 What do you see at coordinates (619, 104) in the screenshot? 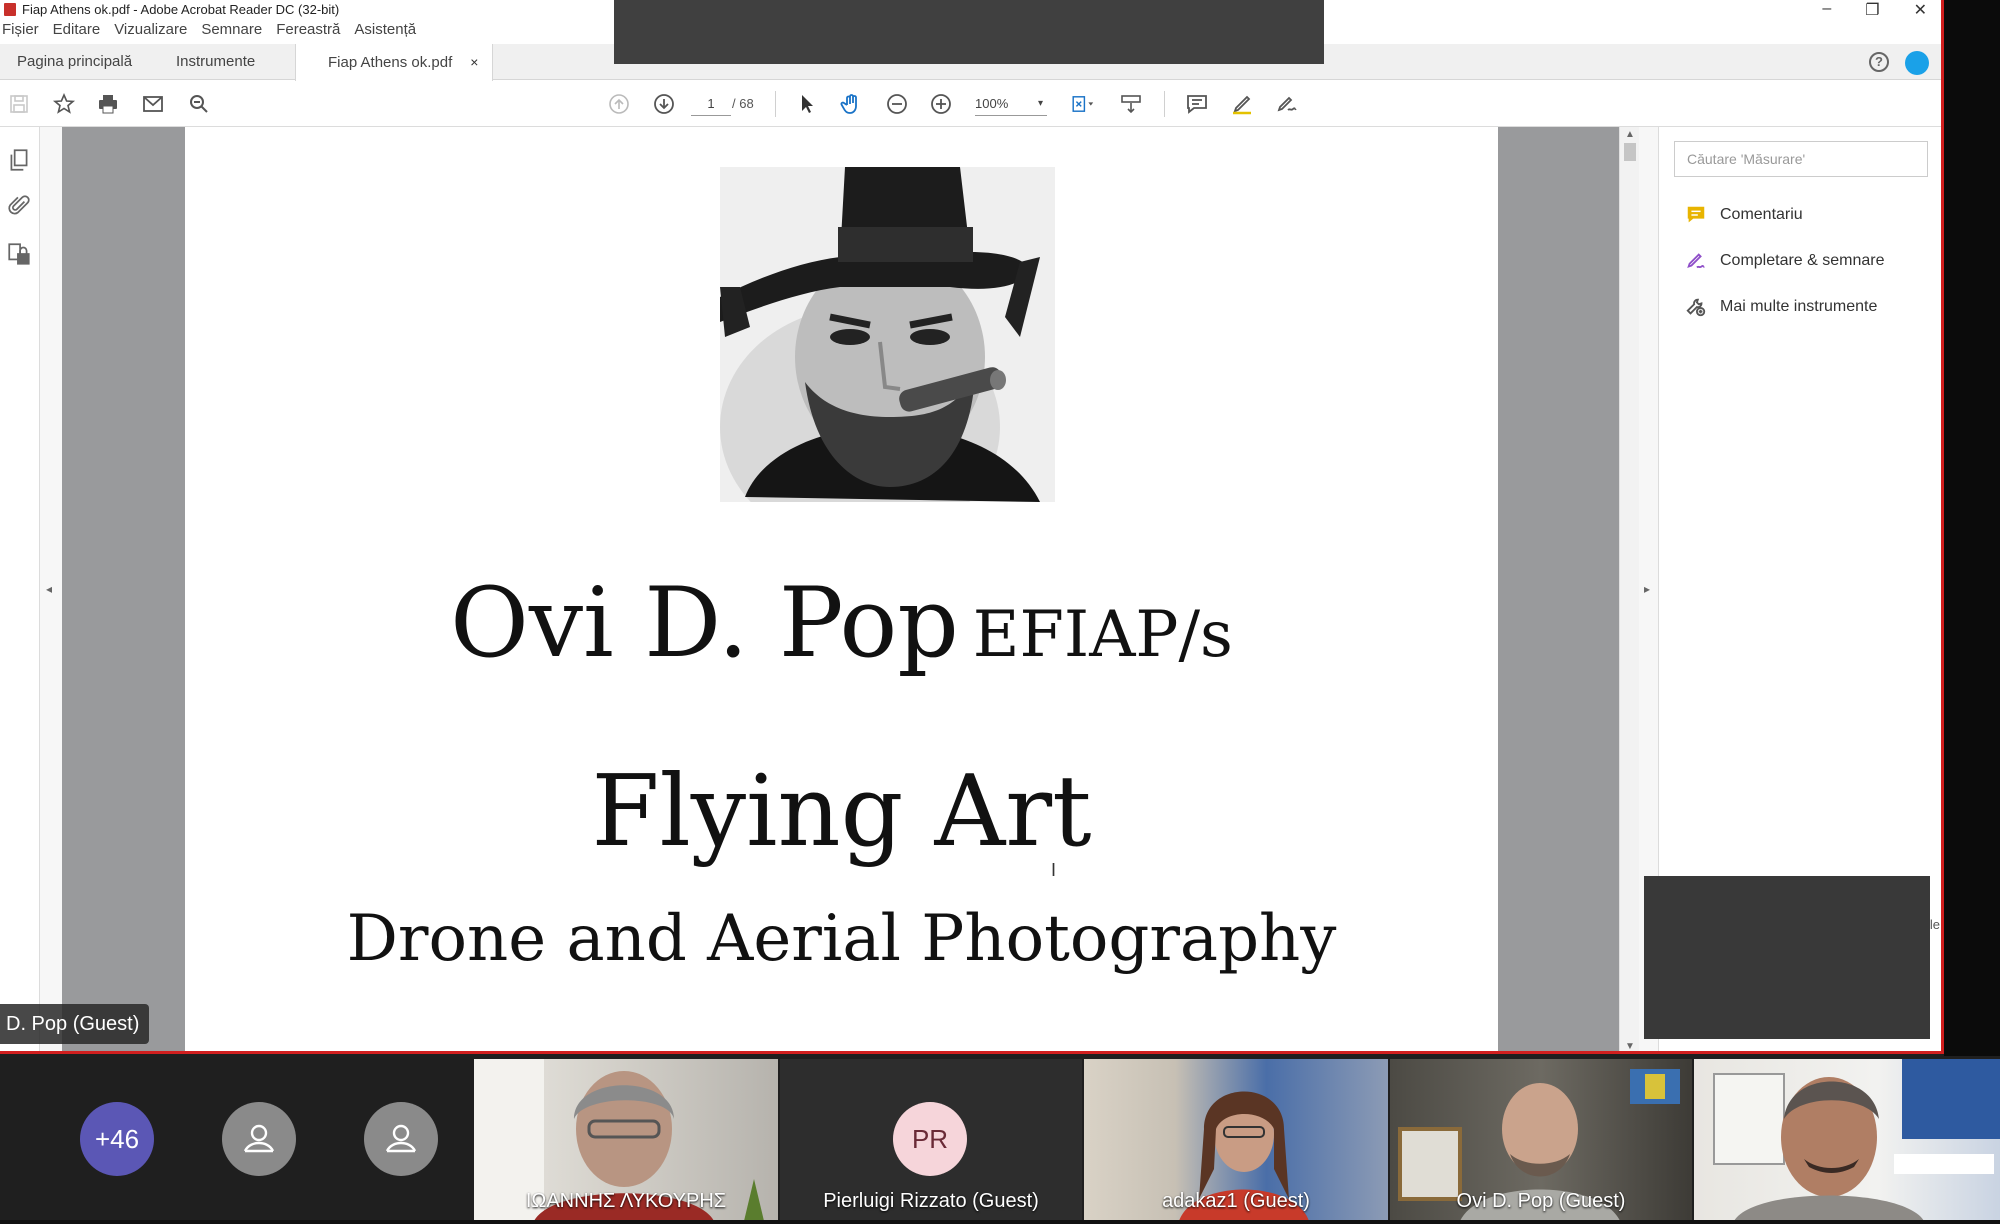
I see `previous-page-icon` at bounding box center [619, 104].